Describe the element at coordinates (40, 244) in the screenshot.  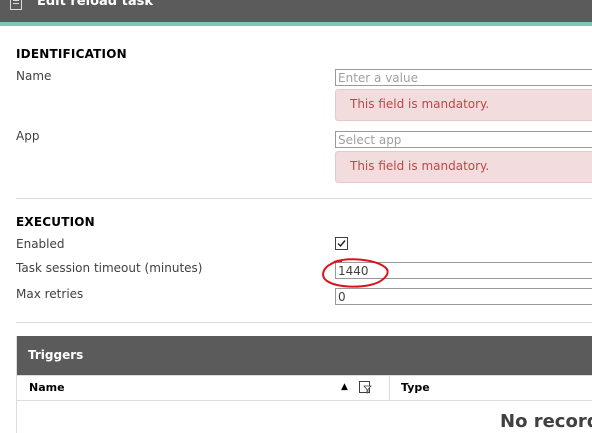
I see `enabled-label: Enabled` at that location.